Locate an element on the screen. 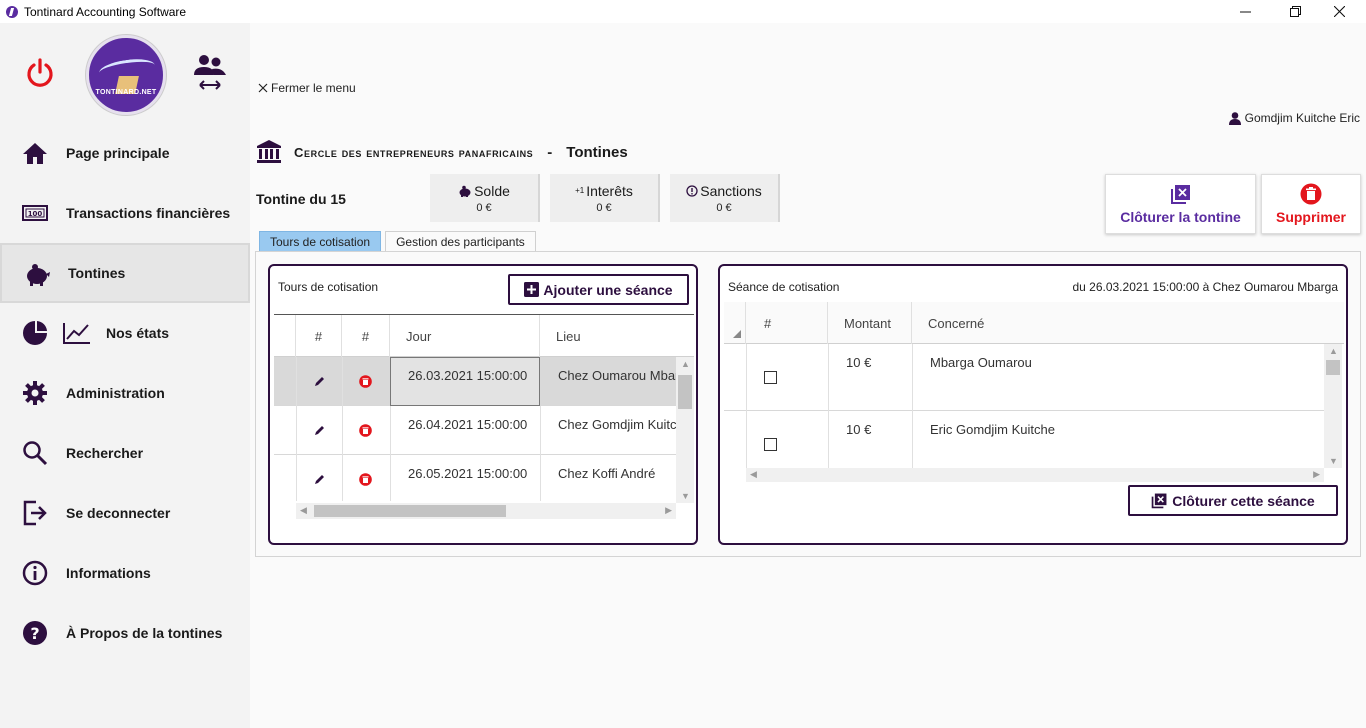  sidebar-item-label: Page principale is located at coordinates (118, 153).